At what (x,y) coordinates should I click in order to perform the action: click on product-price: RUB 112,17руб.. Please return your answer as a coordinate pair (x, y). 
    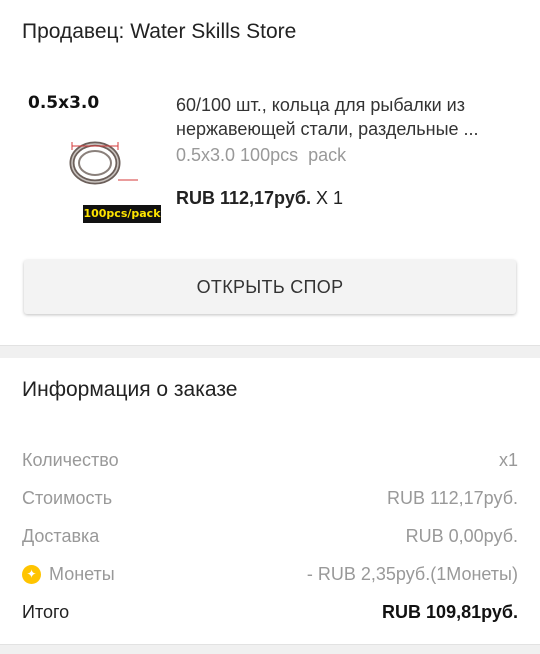
    Looking at the image, I should click on (243, 198).